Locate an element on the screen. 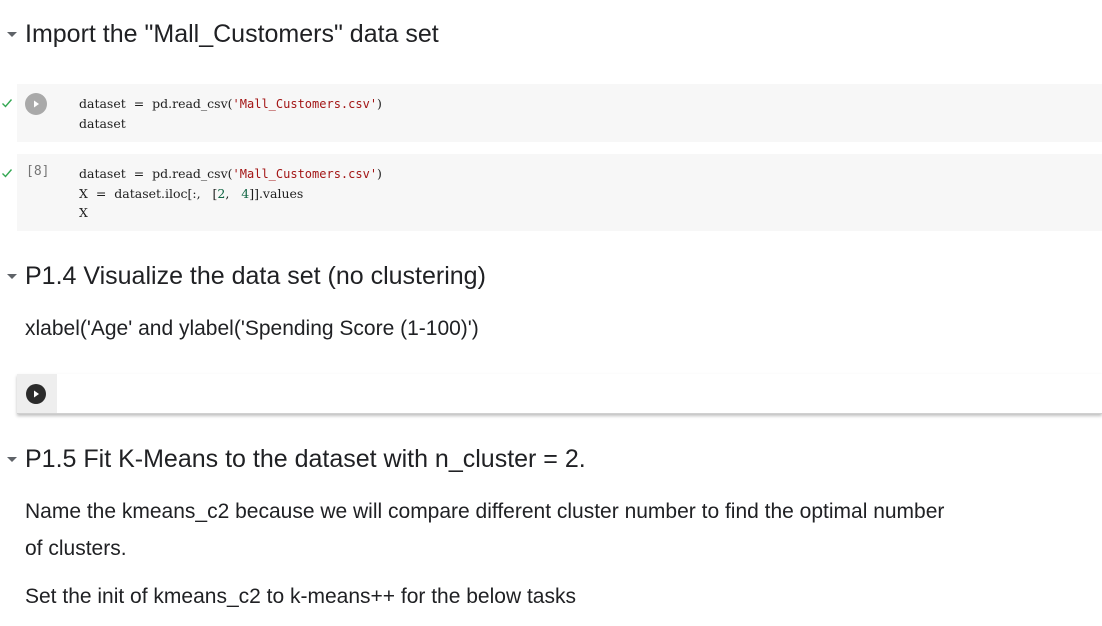 The height and width of the screenshot is (626, 1102). code-line: X = dataset.iloc[:, [2, 4]].values is located at coordinates (191, 193).